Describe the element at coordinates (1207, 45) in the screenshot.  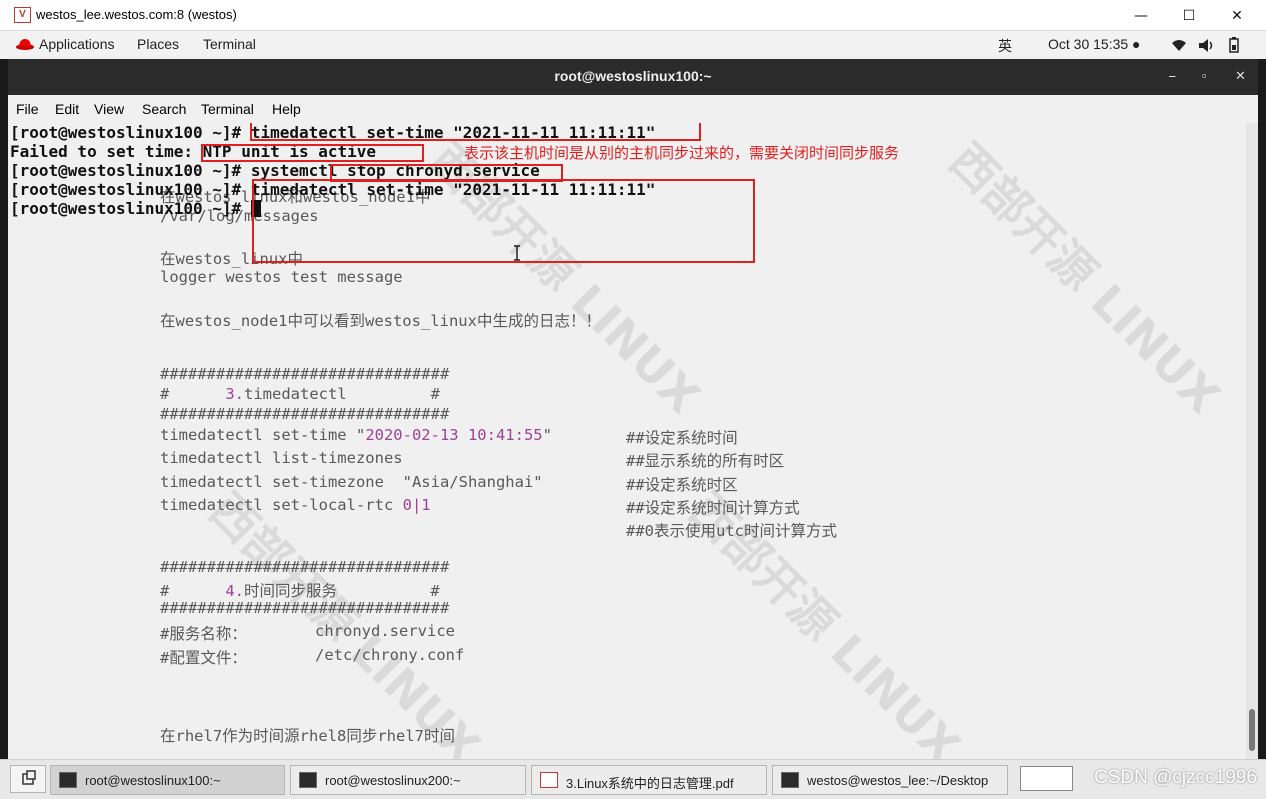
I see `volume-icon` at that location.